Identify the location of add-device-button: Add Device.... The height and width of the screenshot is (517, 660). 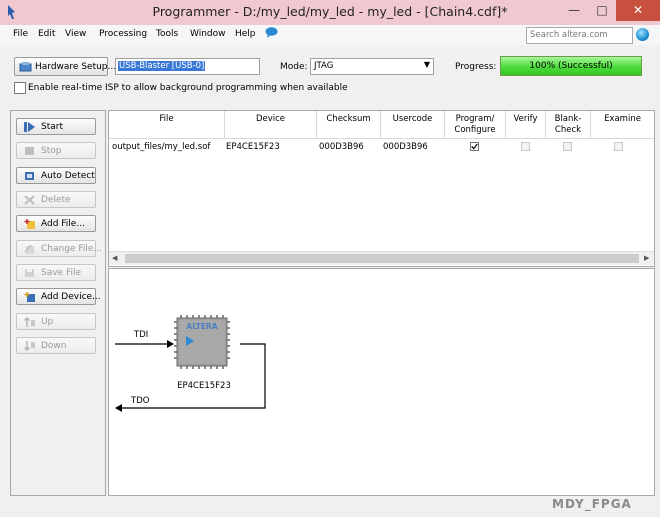
(58, 296).